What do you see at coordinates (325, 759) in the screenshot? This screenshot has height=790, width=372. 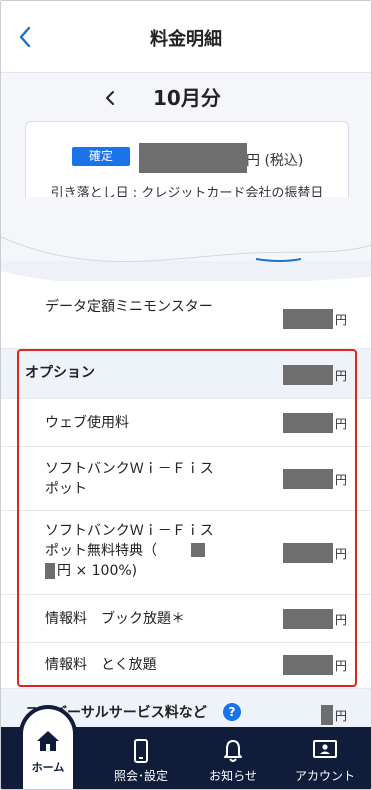 I see `nav-account: アカウント` at bounding box center [325, 759].